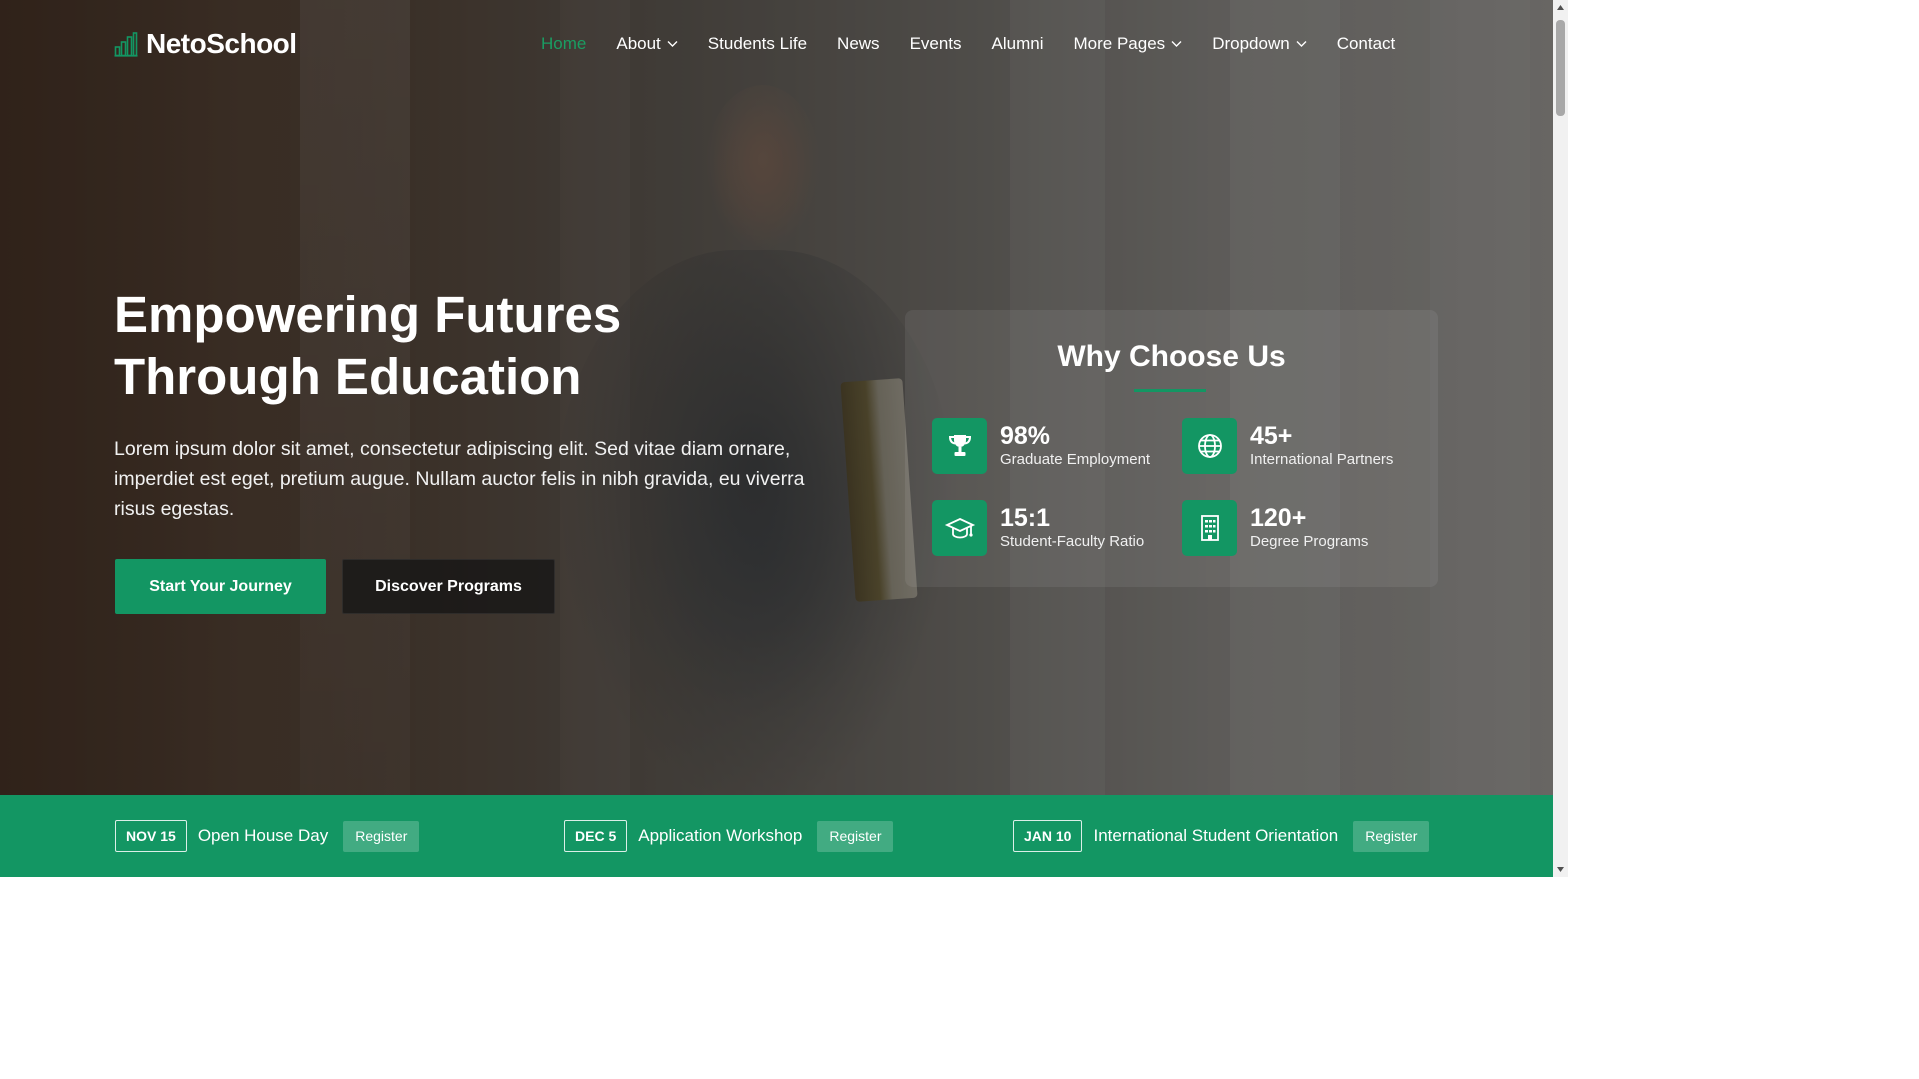 Image resolution: width=1919 pixels, height=1079 pixels. I want to click on event-title: International Student Orientation, so click(1216, 835).